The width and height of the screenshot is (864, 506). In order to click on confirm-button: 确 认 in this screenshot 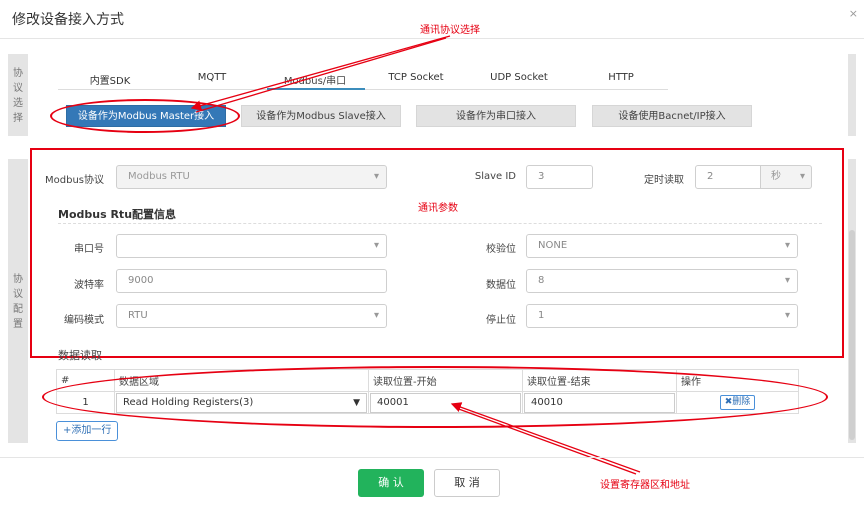, I will do `click(391, 483)`.